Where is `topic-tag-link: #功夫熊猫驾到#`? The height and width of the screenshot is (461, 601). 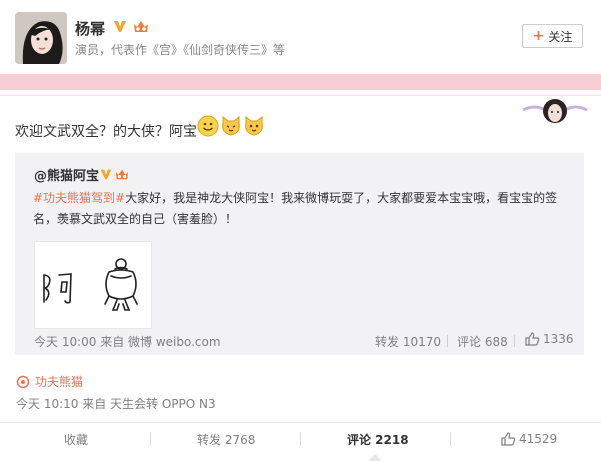 topic-tag-link: #功夫熊猫驾到# is located at coordinates (79, 198).